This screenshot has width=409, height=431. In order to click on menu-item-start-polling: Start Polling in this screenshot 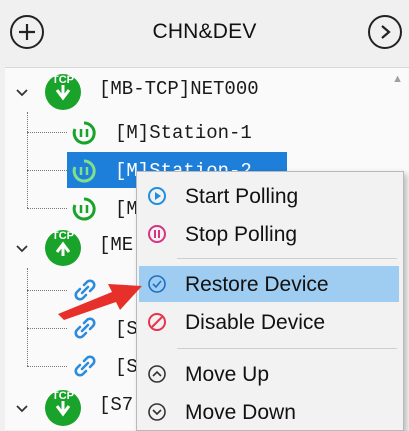, I will do `click(269, 196)`.